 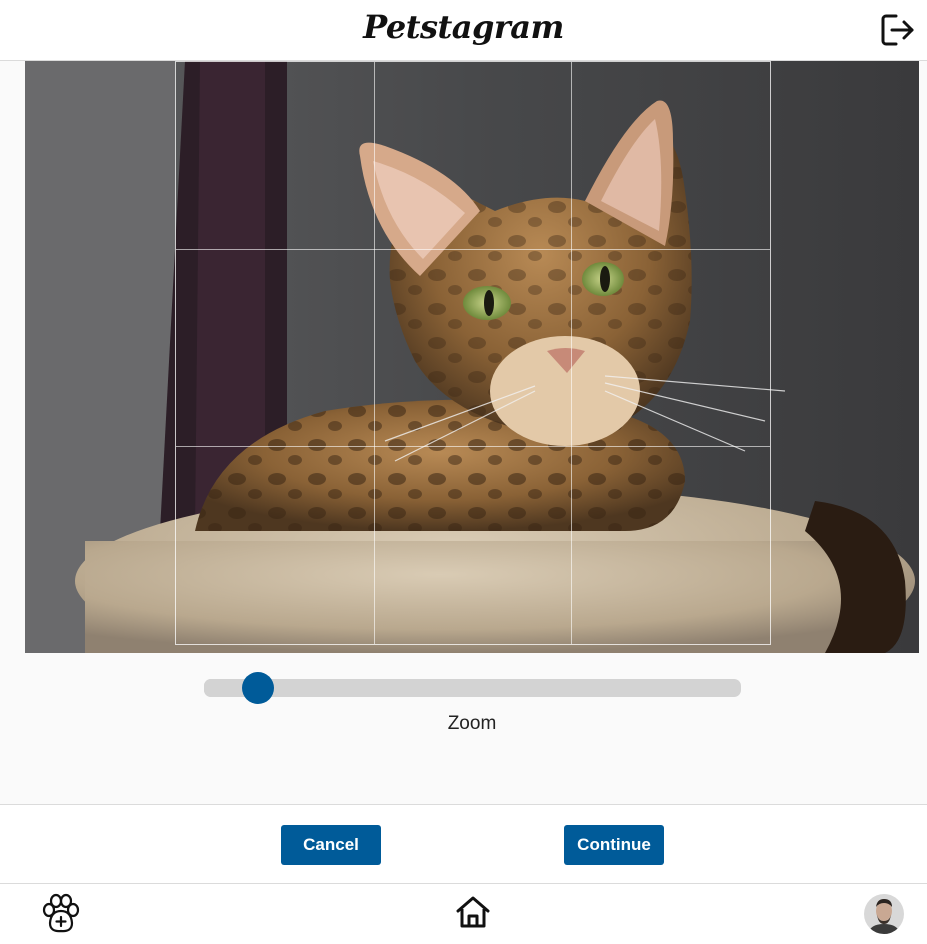 I want to click on logout-icon, so click(x=898, y=30).